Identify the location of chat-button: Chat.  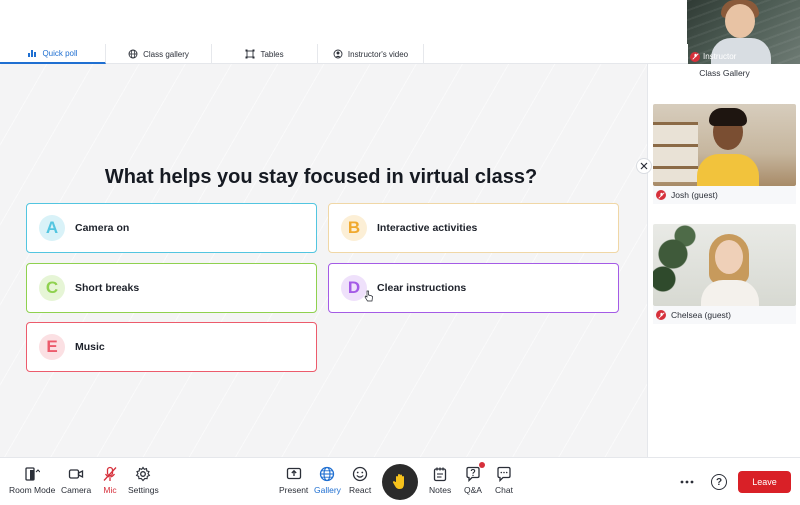
(504, 480).